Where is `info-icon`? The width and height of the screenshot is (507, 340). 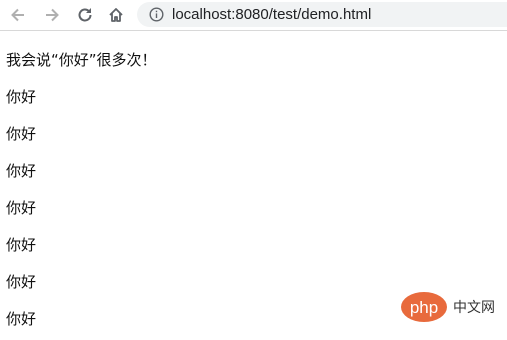 info-icon is located at coordinates (156, 16).